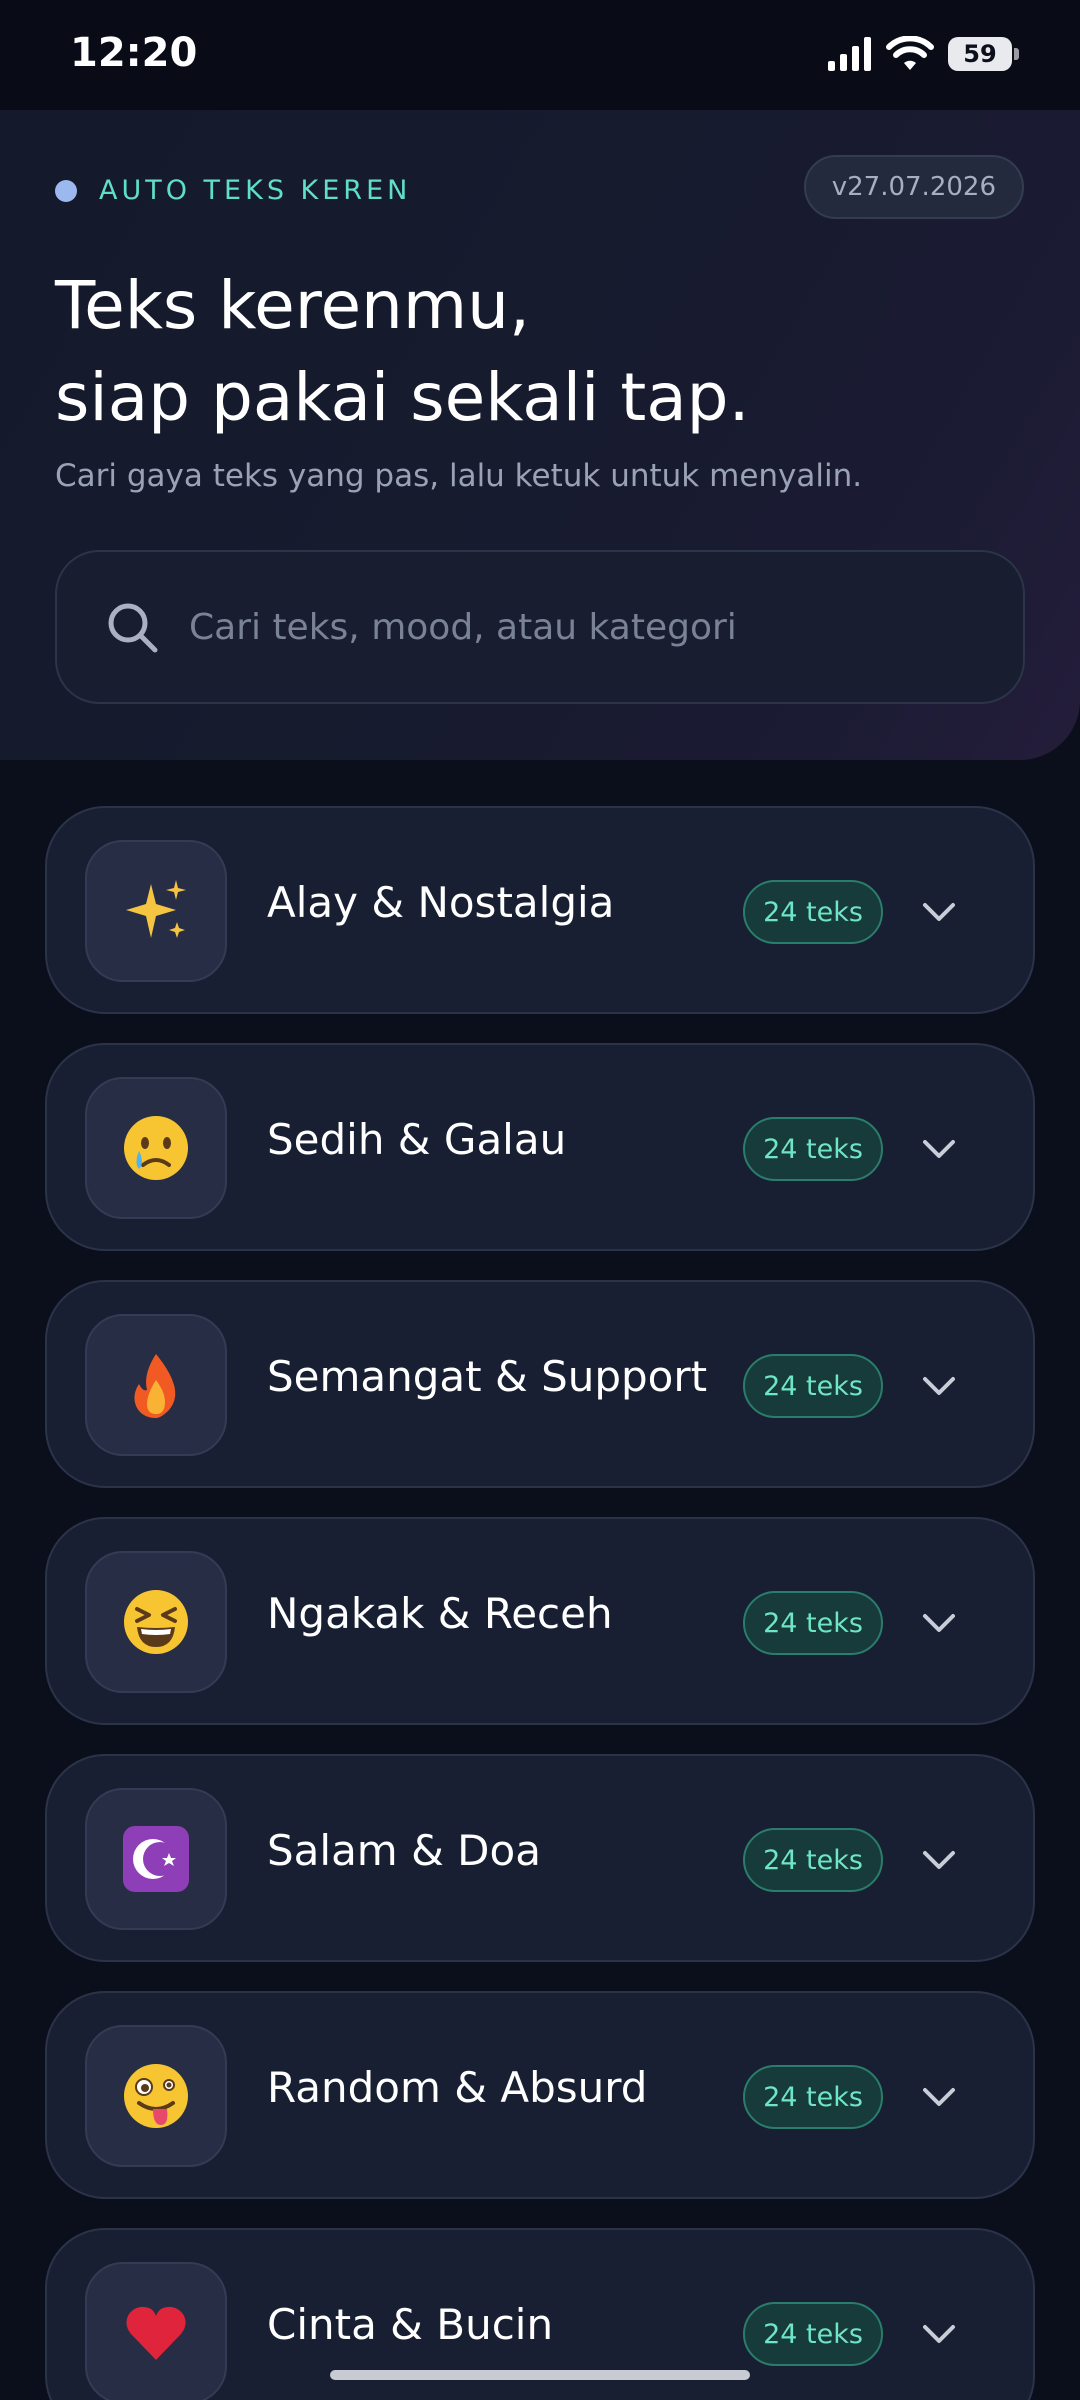 The height and width of the screenshot is (2400, 1080). Describe the element at coordinates (66, 190) in the screenshot. I see `brand-dot-icon` at that location.